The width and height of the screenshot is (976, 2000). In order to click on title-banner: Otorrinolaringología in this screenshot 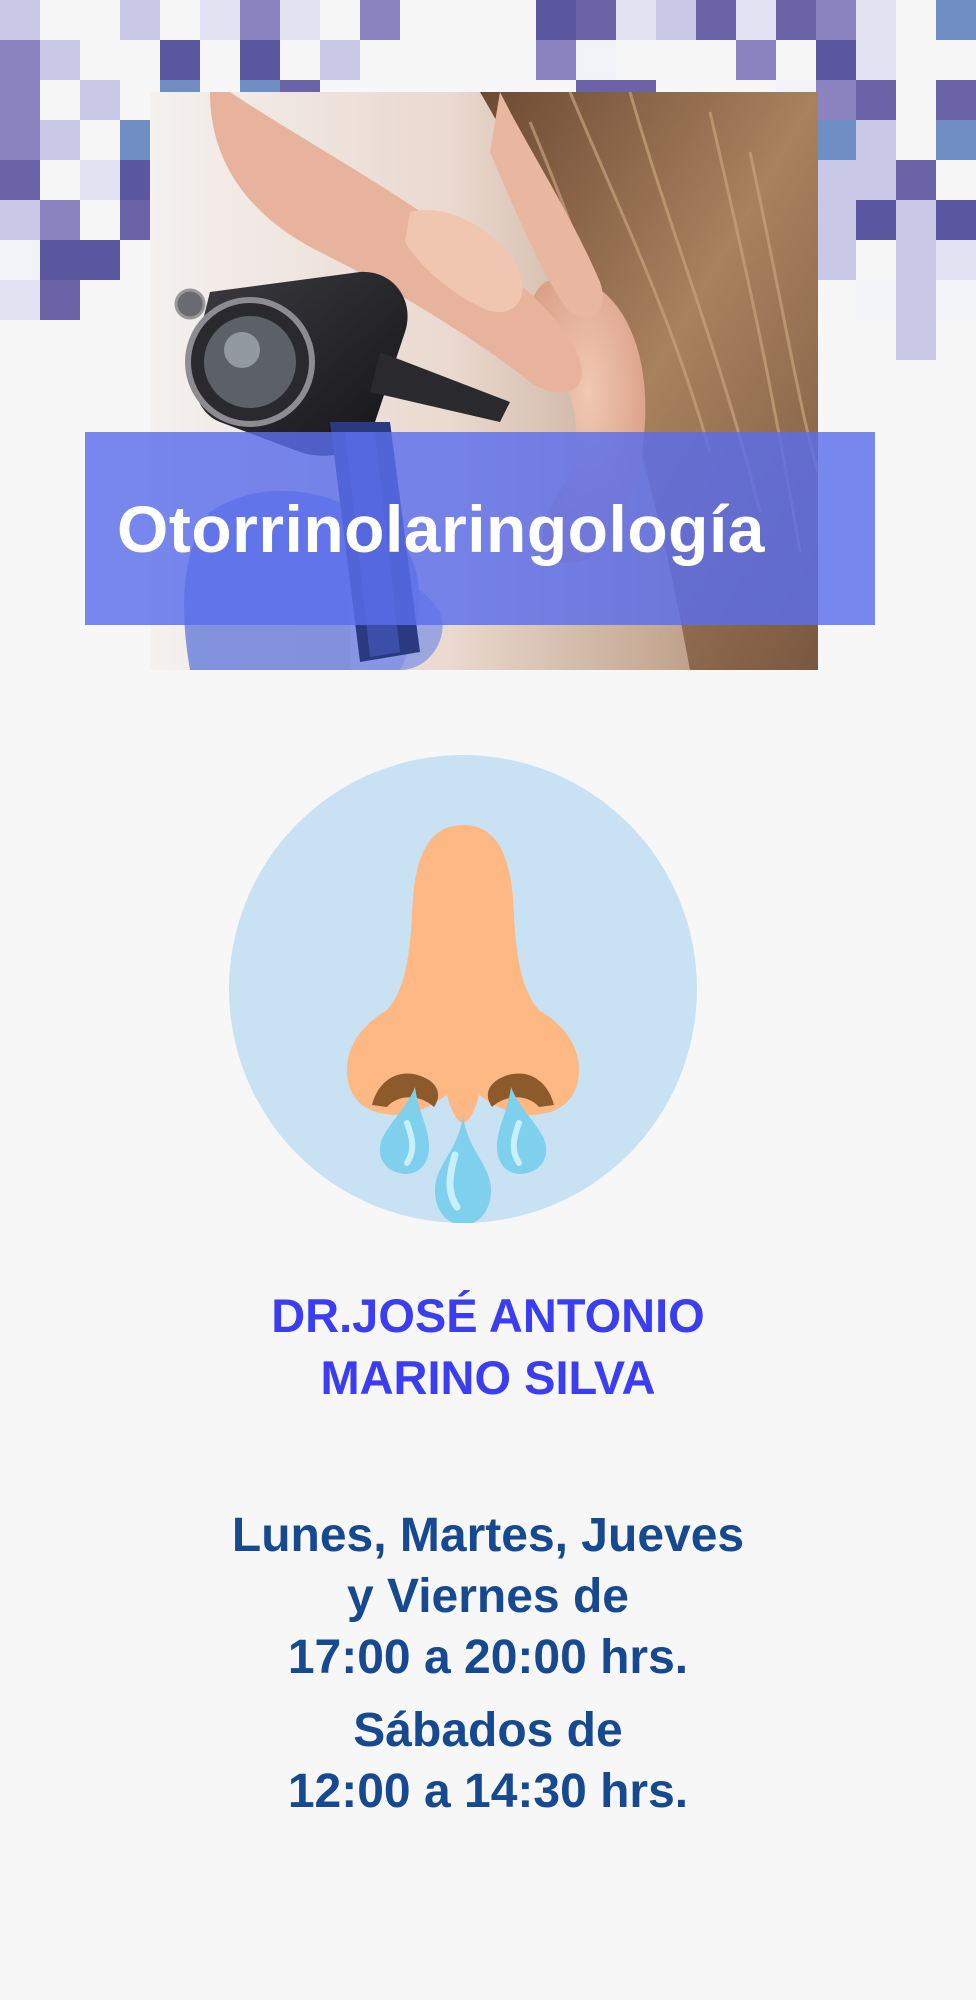, I will do `click(480, 528)`.